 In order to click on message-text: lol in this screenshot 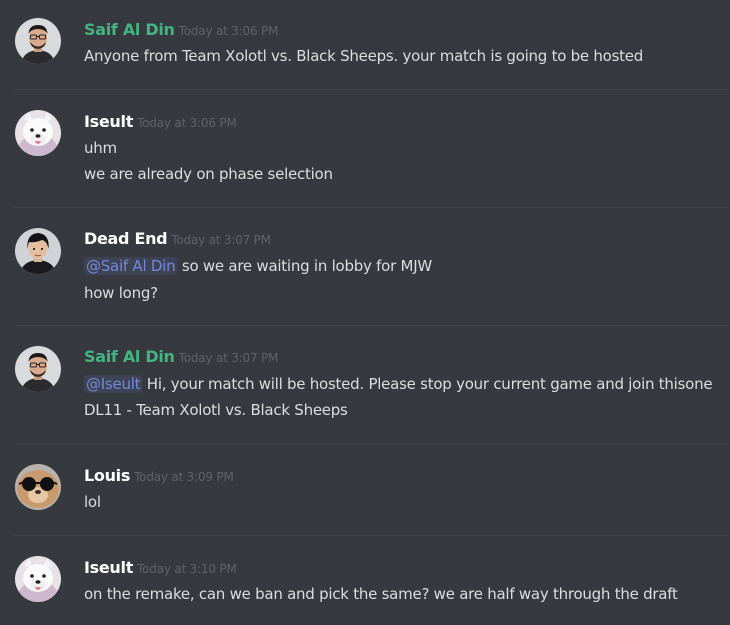, I will do `click(92, 502)`.